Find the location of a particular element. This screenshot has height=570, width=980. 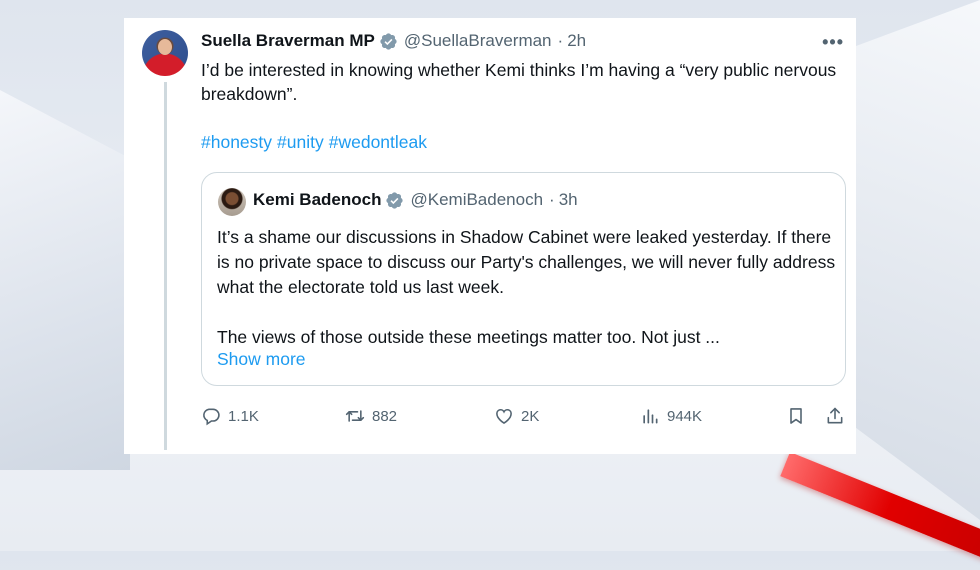

views-count: 944K is located at coordinates (685, 416).